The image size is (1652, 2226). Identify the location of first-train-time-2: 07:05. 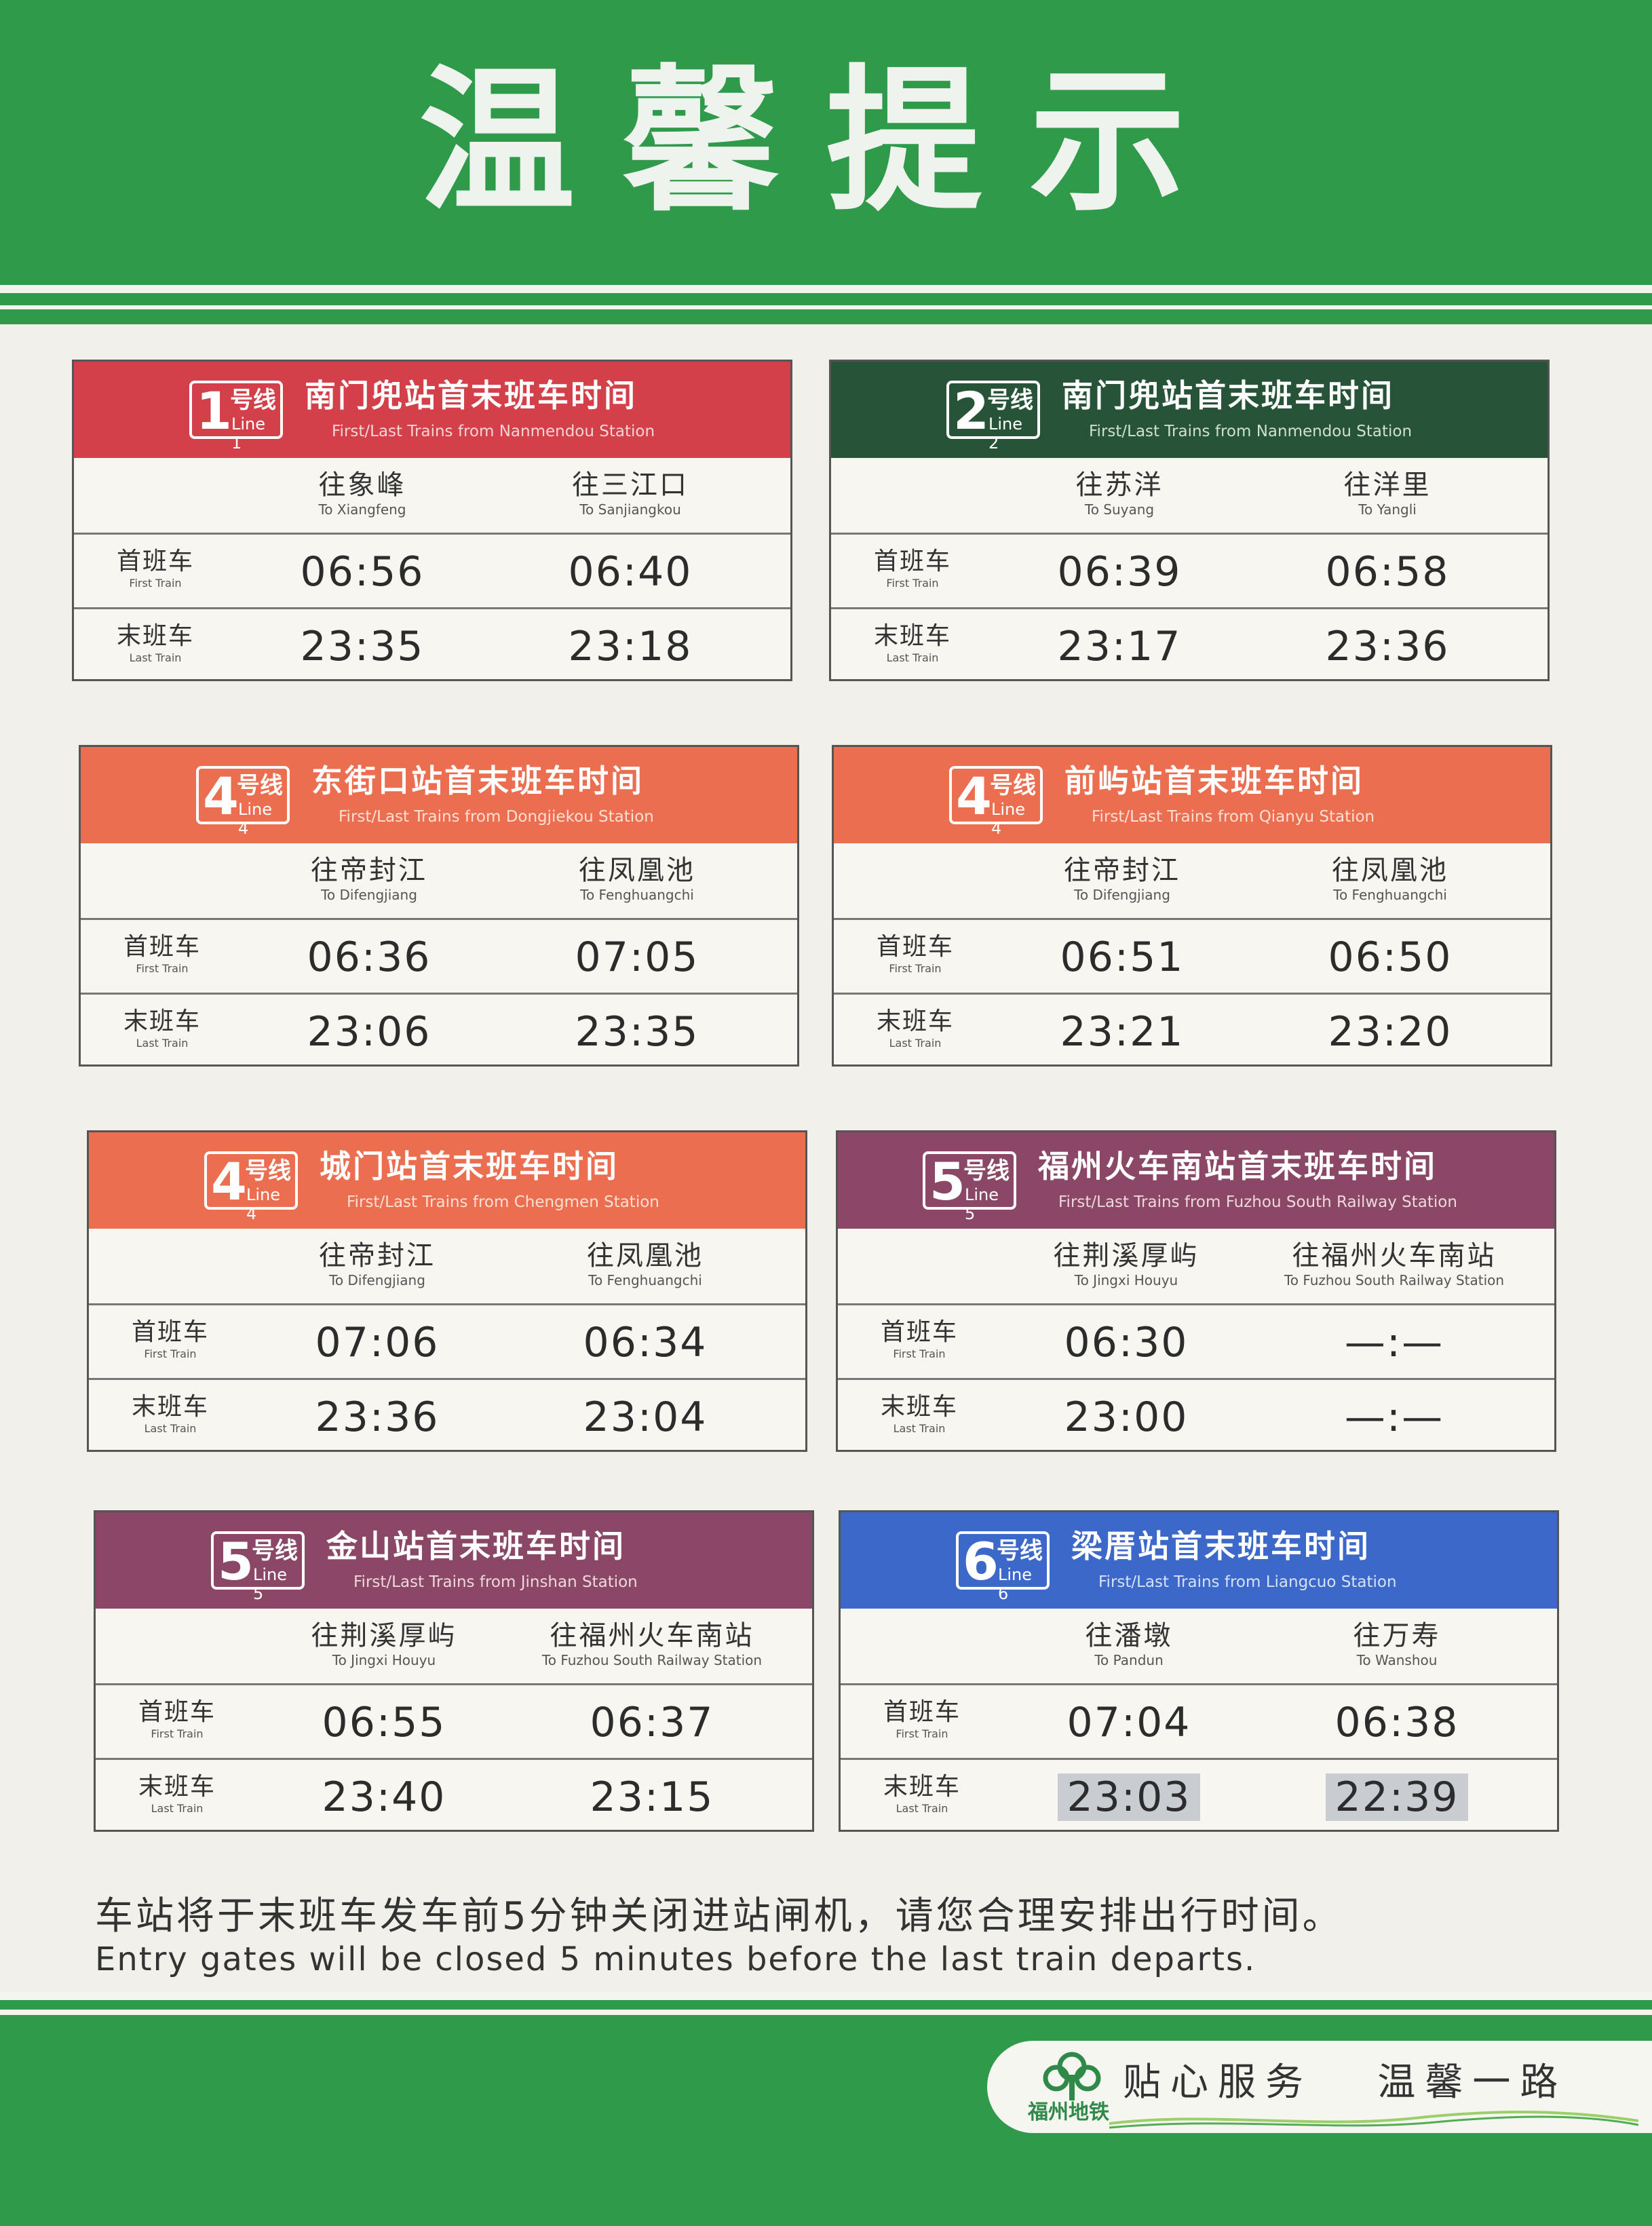
(637, 958).